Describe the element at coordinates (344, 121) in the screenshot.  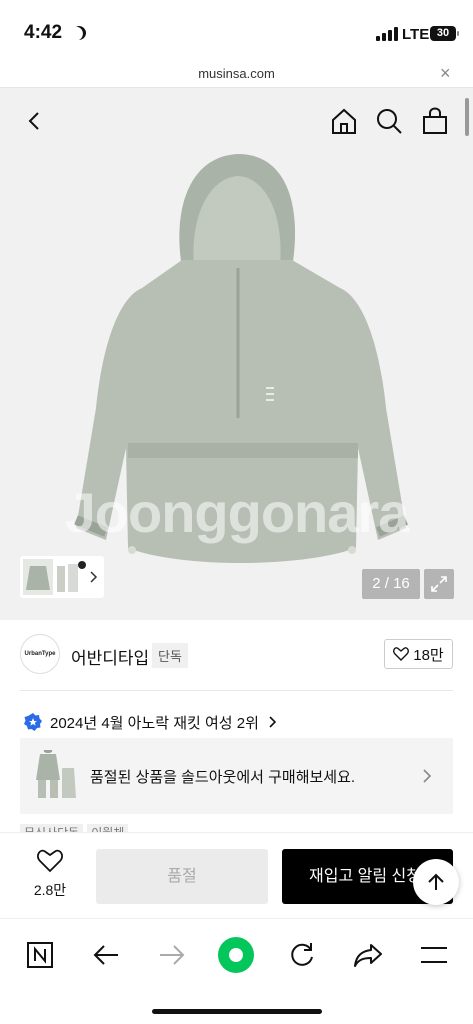
I see `home-icon` at that location.